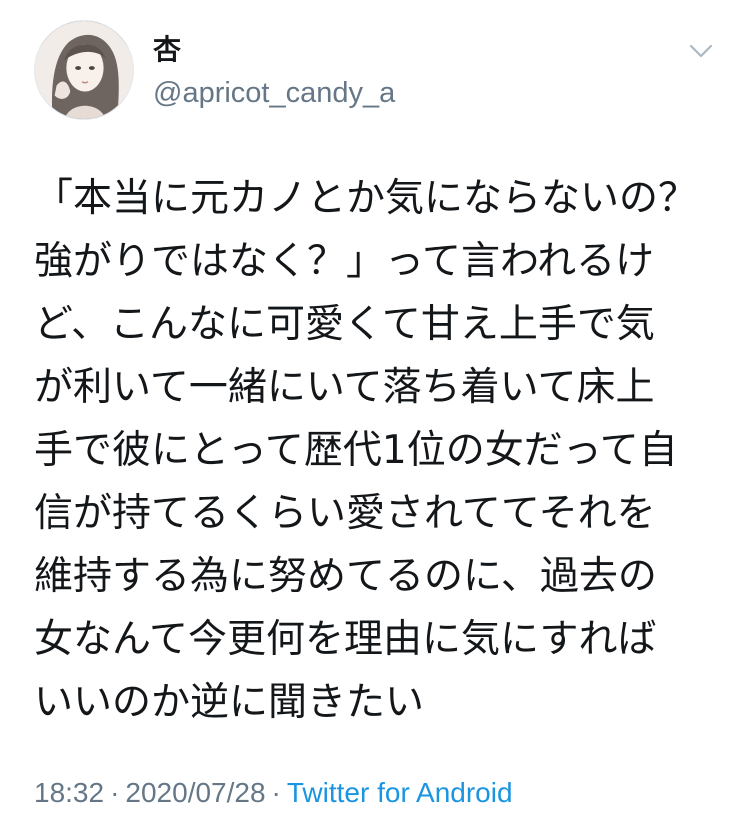  Describe the element at coordinates (345, 639) in the screenshot. I see `tweet-line: 女なんて今更何を理由に気にすれば` at that location.